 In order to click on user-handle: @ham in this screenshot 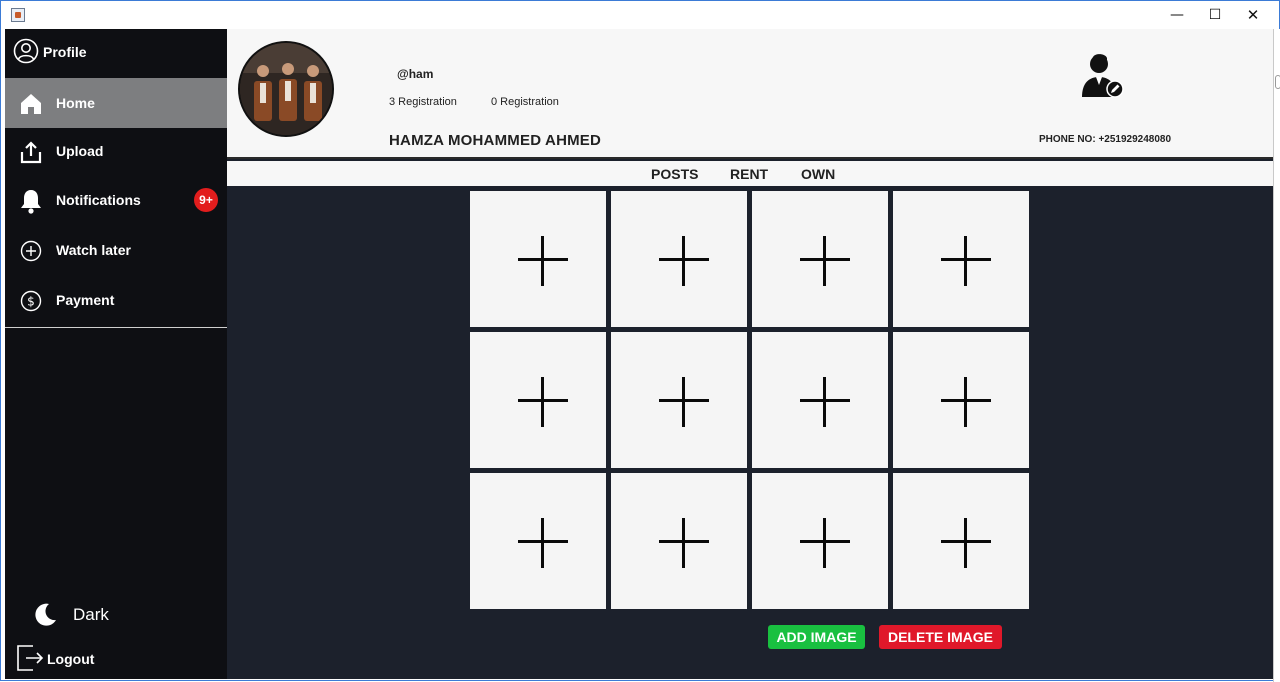, I will do `click(415, 74)`.